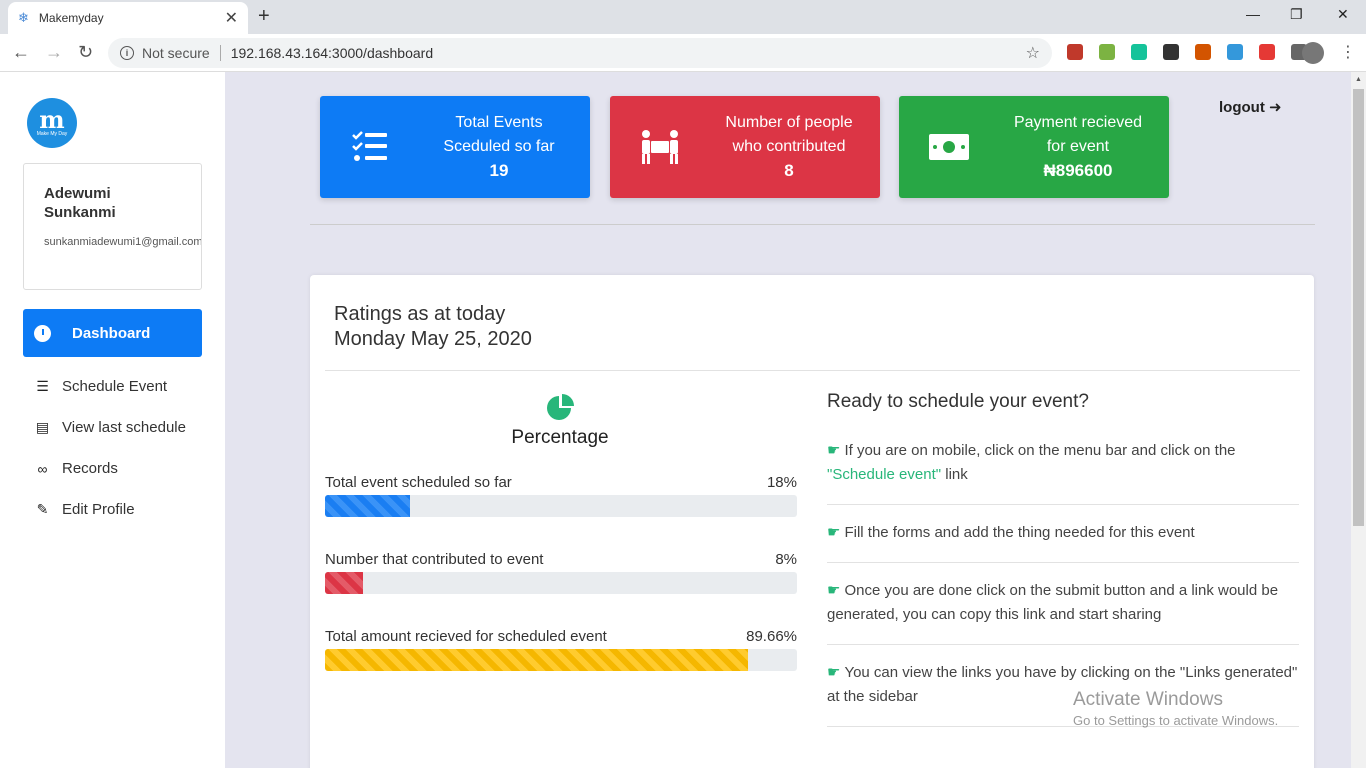  What do you see at coordinates (112, 333) in the screenshot?
I see `sidebar-item-dashboard: Dashboard` at bounding box center [112, 333].